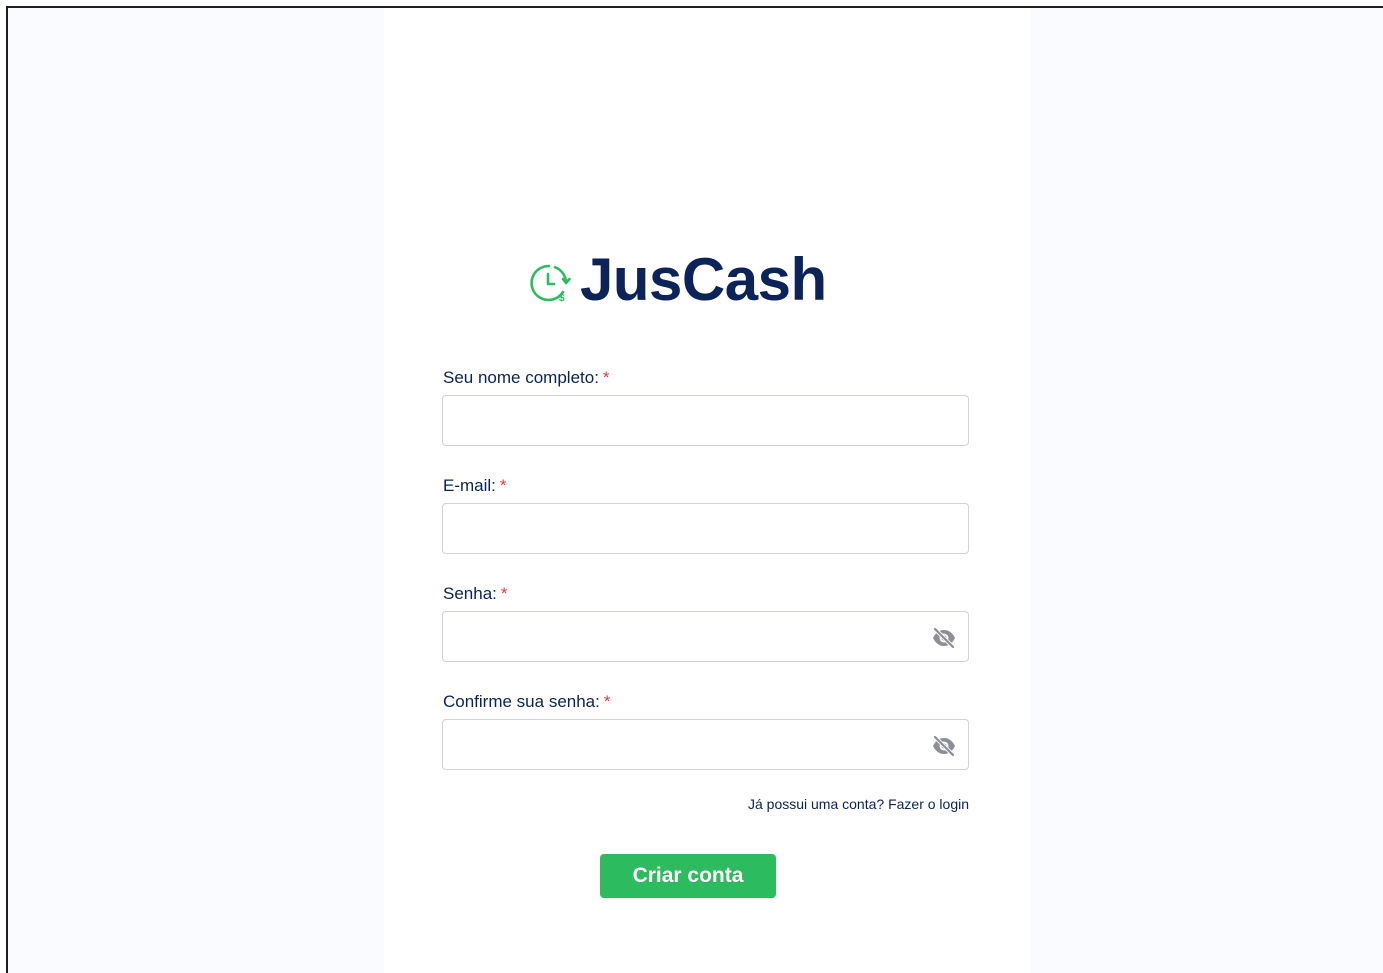 Image resolution: width=1383 pixels, height=973 pixels. What do you see at coordinates (703, 279) in the screenshot?
I see `brand-name: JusCash` at bounding box center [703, 279].